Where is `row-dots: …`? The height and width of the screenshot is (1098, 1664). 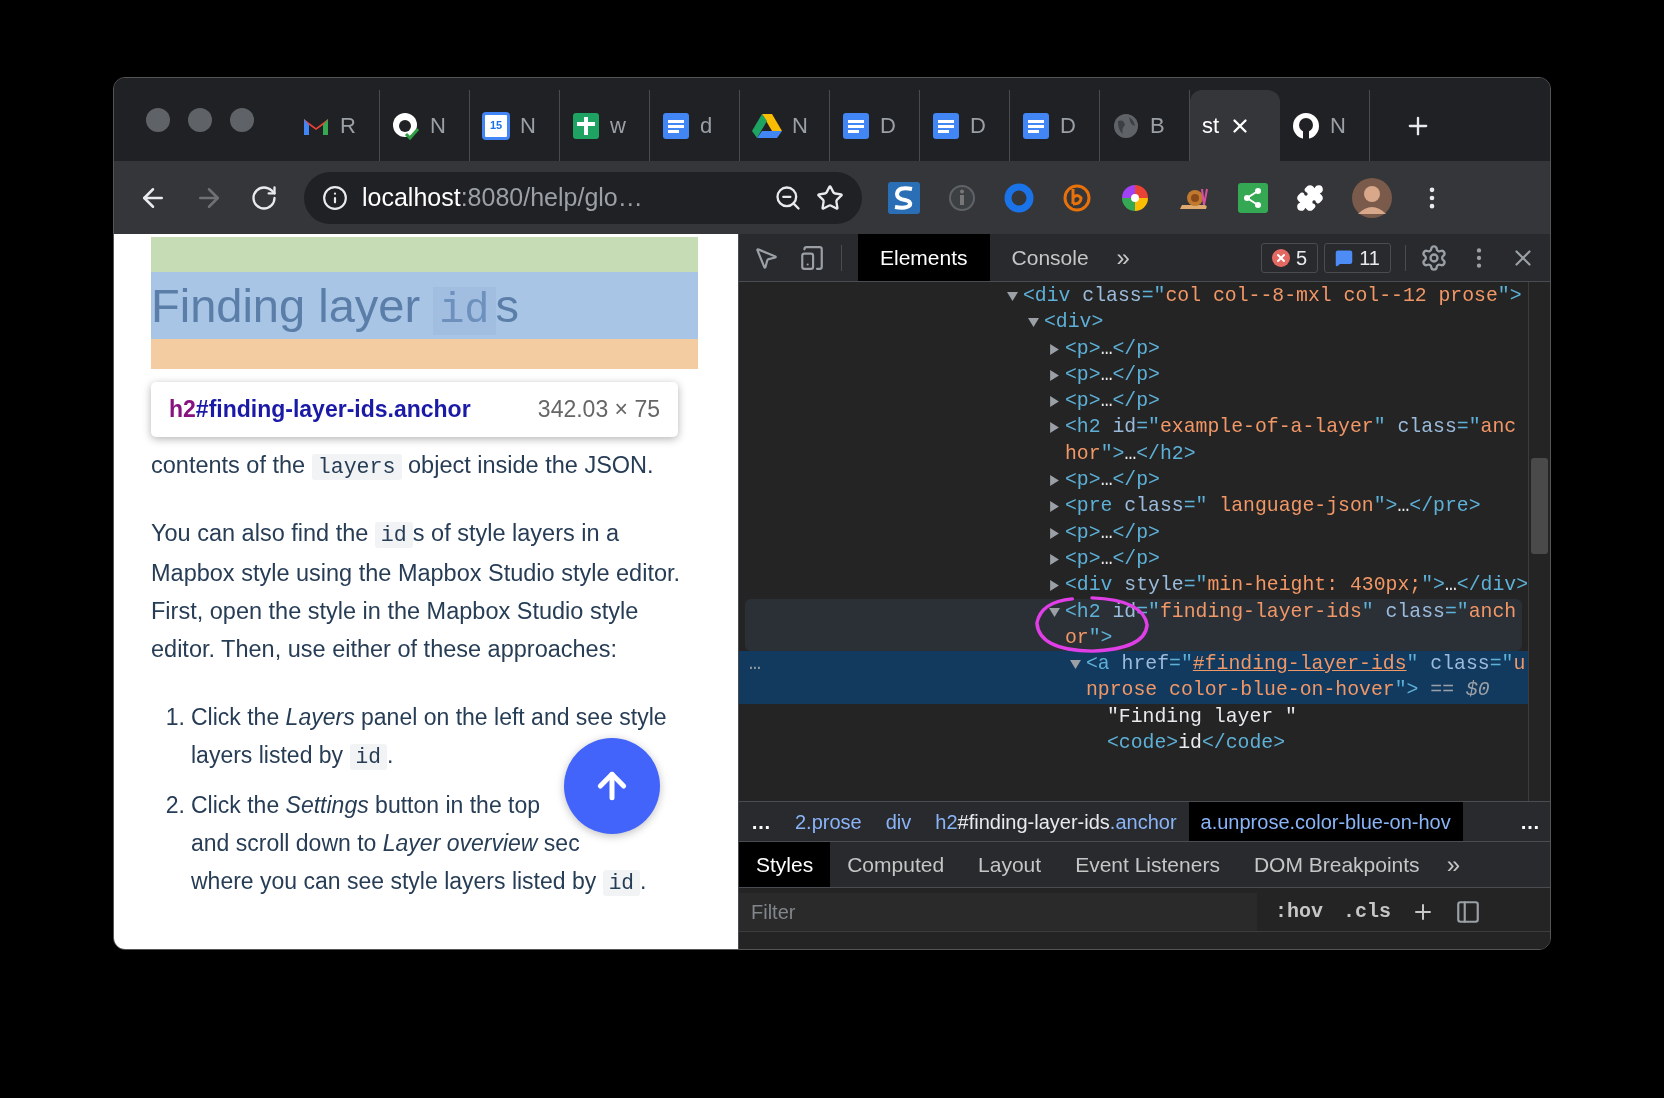 row-dots: … is located at coordinates (755, 664).